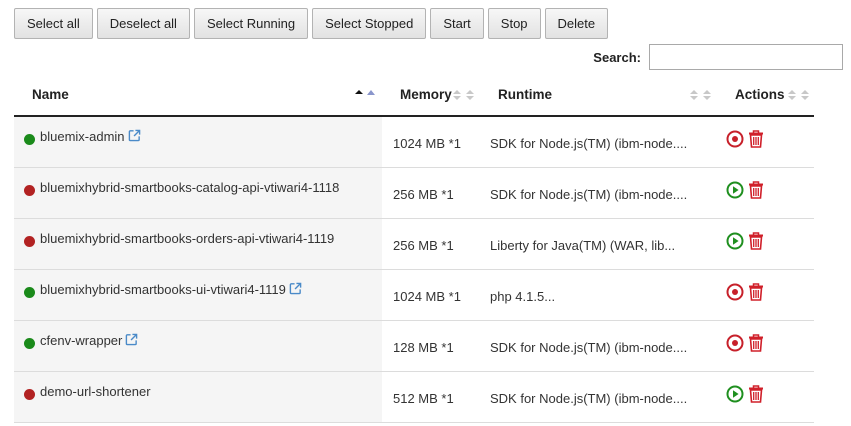  What do you see at coordinates (805, 95) in the screenshot?
I see `sort-actions-alt-icon` at bounding box center [805, 95].